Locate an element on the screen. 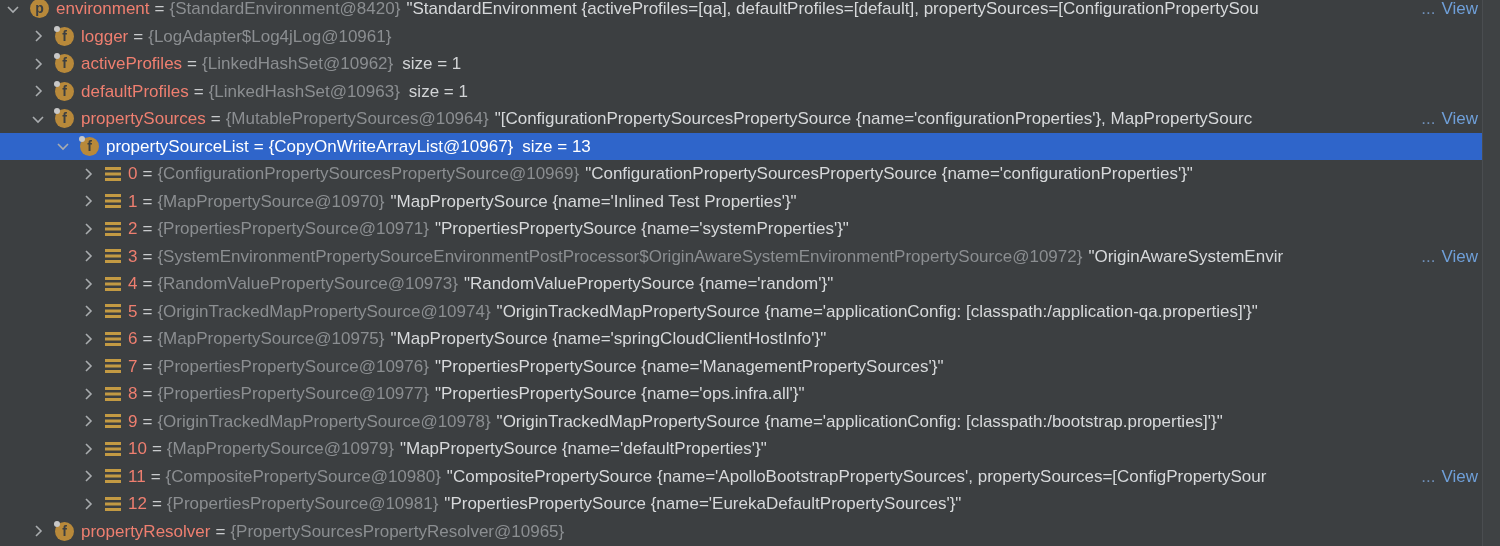 The image size is (1500, 546). variable-type: {ConfigurationPropertySourcesPropertySource@10969} is located at coordinates (368, 174).